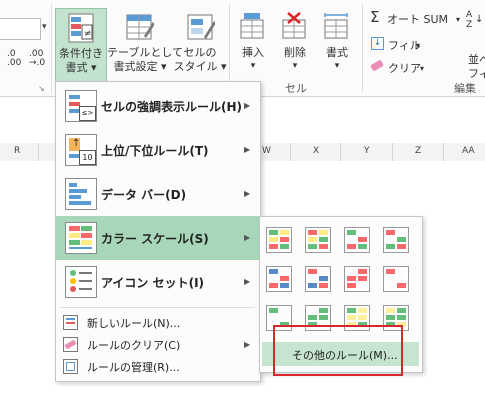  What do you see at coordinates (367, 151) in the screenshot?
I see `column-header-y: Y` at bounding box center [367, 151].